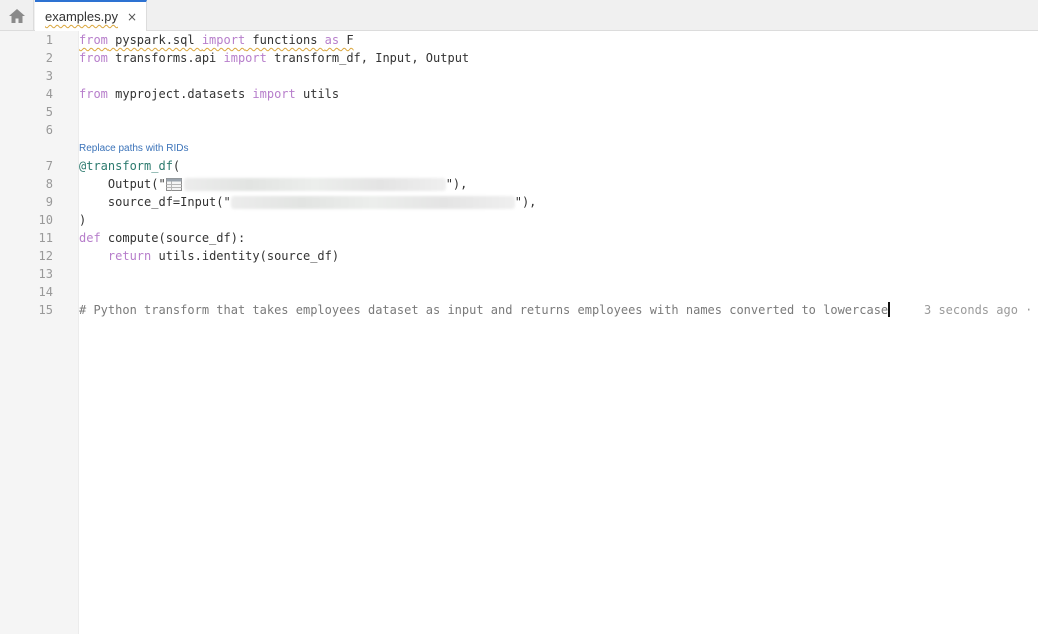 The width and height of the screenshot is (1038, 634). I want to click on tab-label: examples.py, so click(81, 16).